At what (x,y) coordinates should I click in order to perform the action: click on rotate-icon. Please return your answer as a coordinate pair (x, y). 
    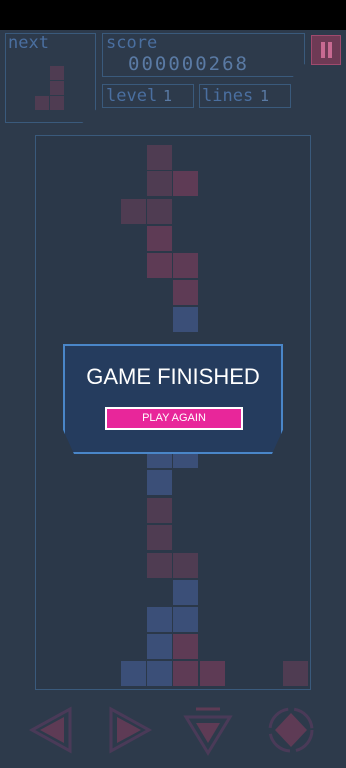
    Looking at the image, I should click on (291, 730).